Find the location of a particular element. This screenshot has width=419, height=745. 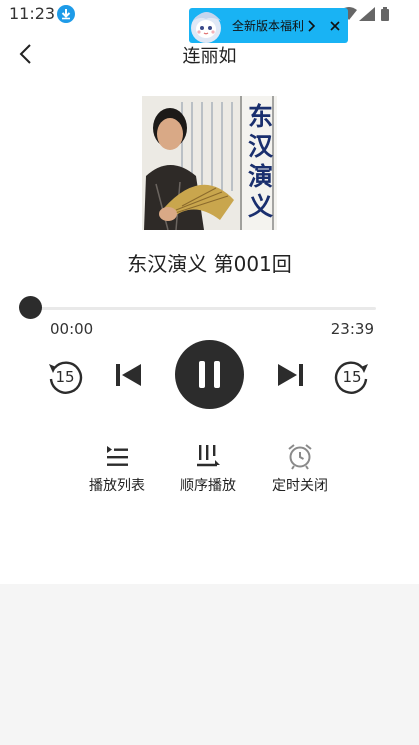

rewind-15-button: 15 is located at coordinates (65, 376).